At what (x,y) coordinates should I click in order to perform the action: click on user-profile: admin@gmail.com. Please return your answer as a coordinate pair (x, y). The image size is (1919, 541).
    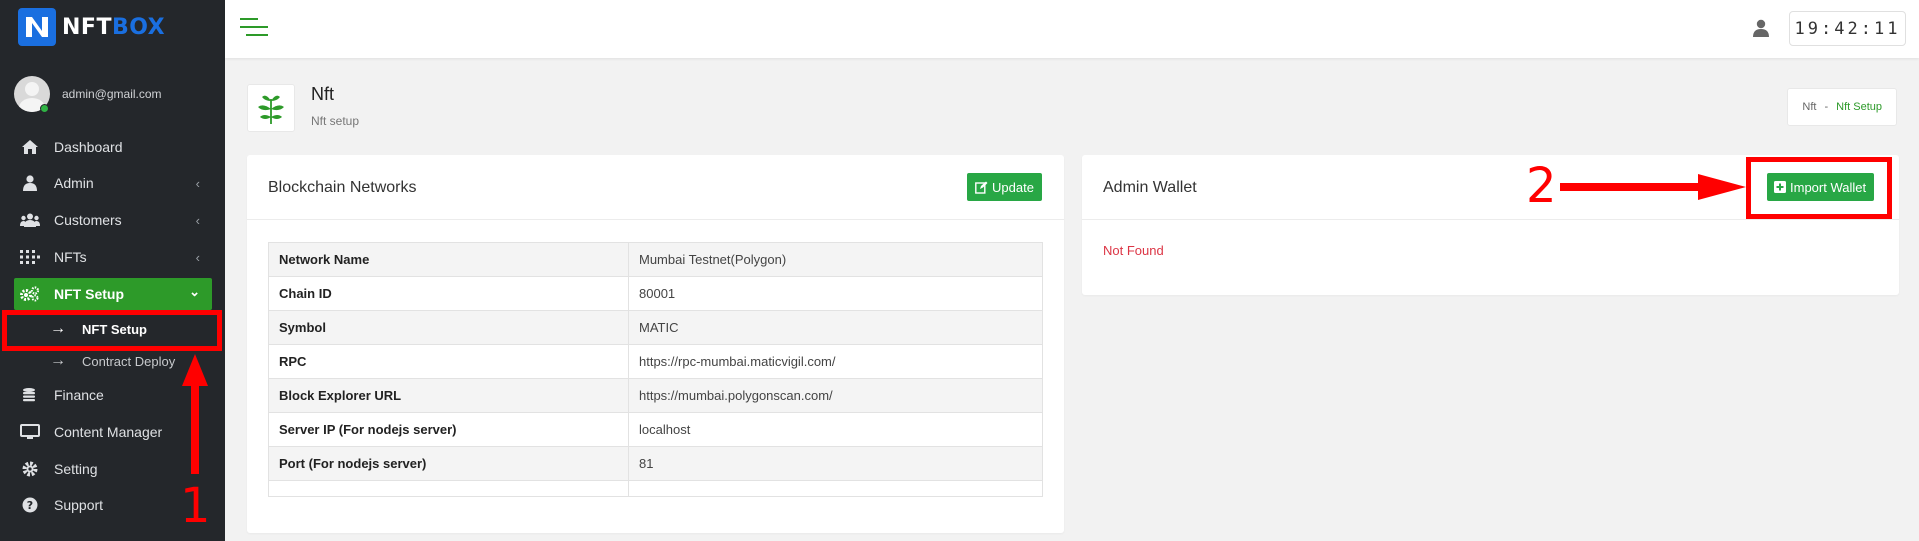
    Looking at the image, I should click on (88, 94).